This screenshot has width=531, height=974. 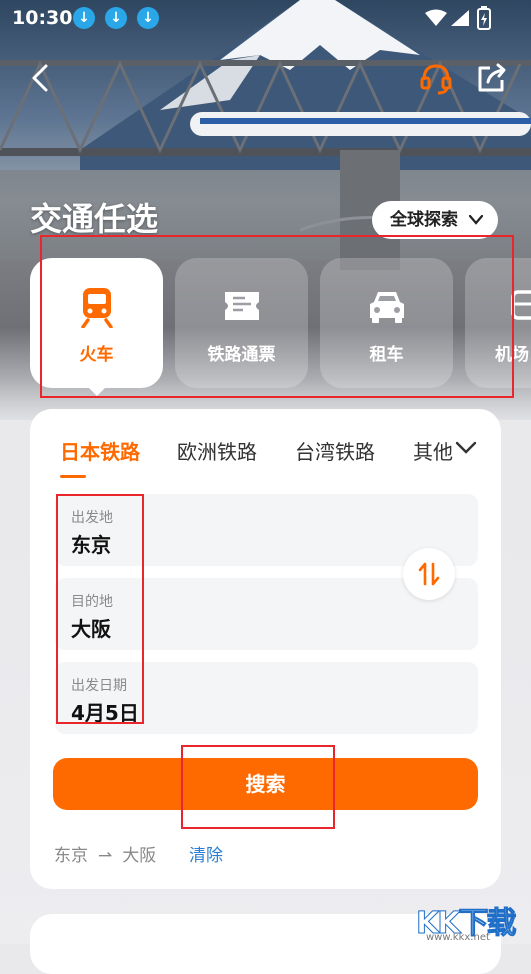 I want to click on status-time: 10:30, so click(x=42, y=18).